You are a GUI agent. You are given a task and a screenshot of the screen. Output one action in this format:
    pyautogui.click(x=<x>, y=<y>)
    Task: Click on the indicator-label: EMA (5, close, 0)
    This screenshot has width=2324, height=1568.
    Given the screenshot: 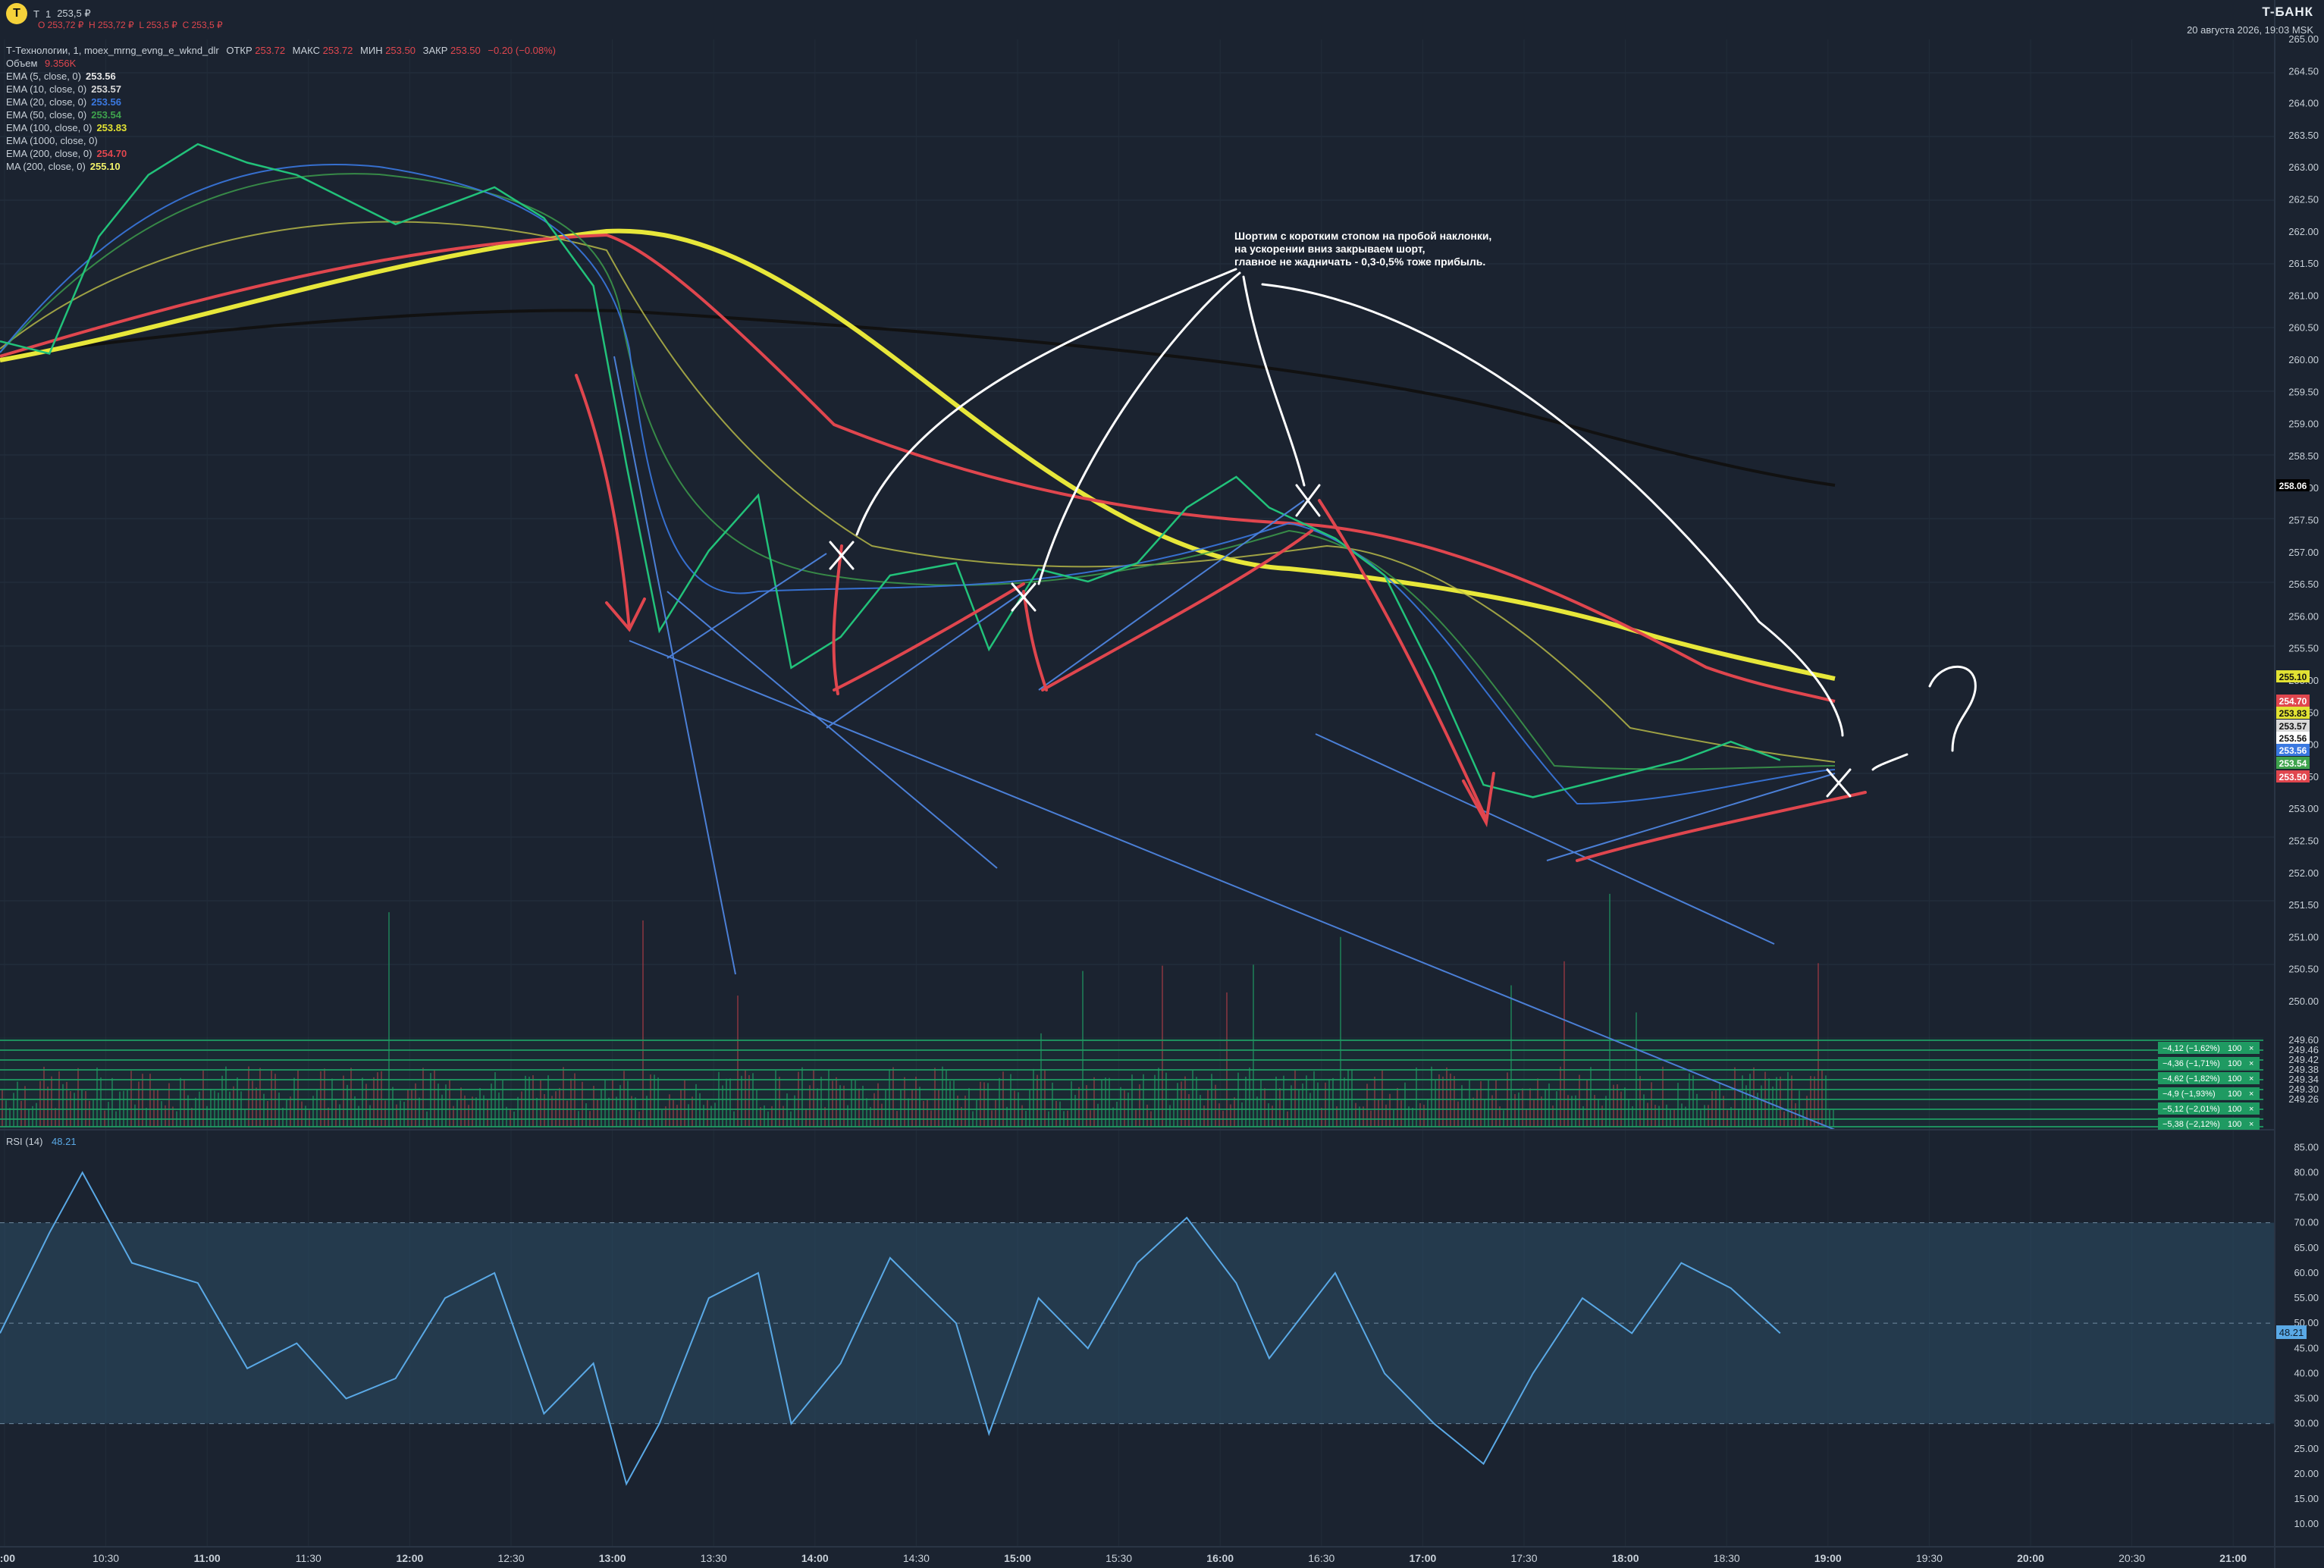 What is the action you would take?
    pyautogui.click(x=43, y=77)
    